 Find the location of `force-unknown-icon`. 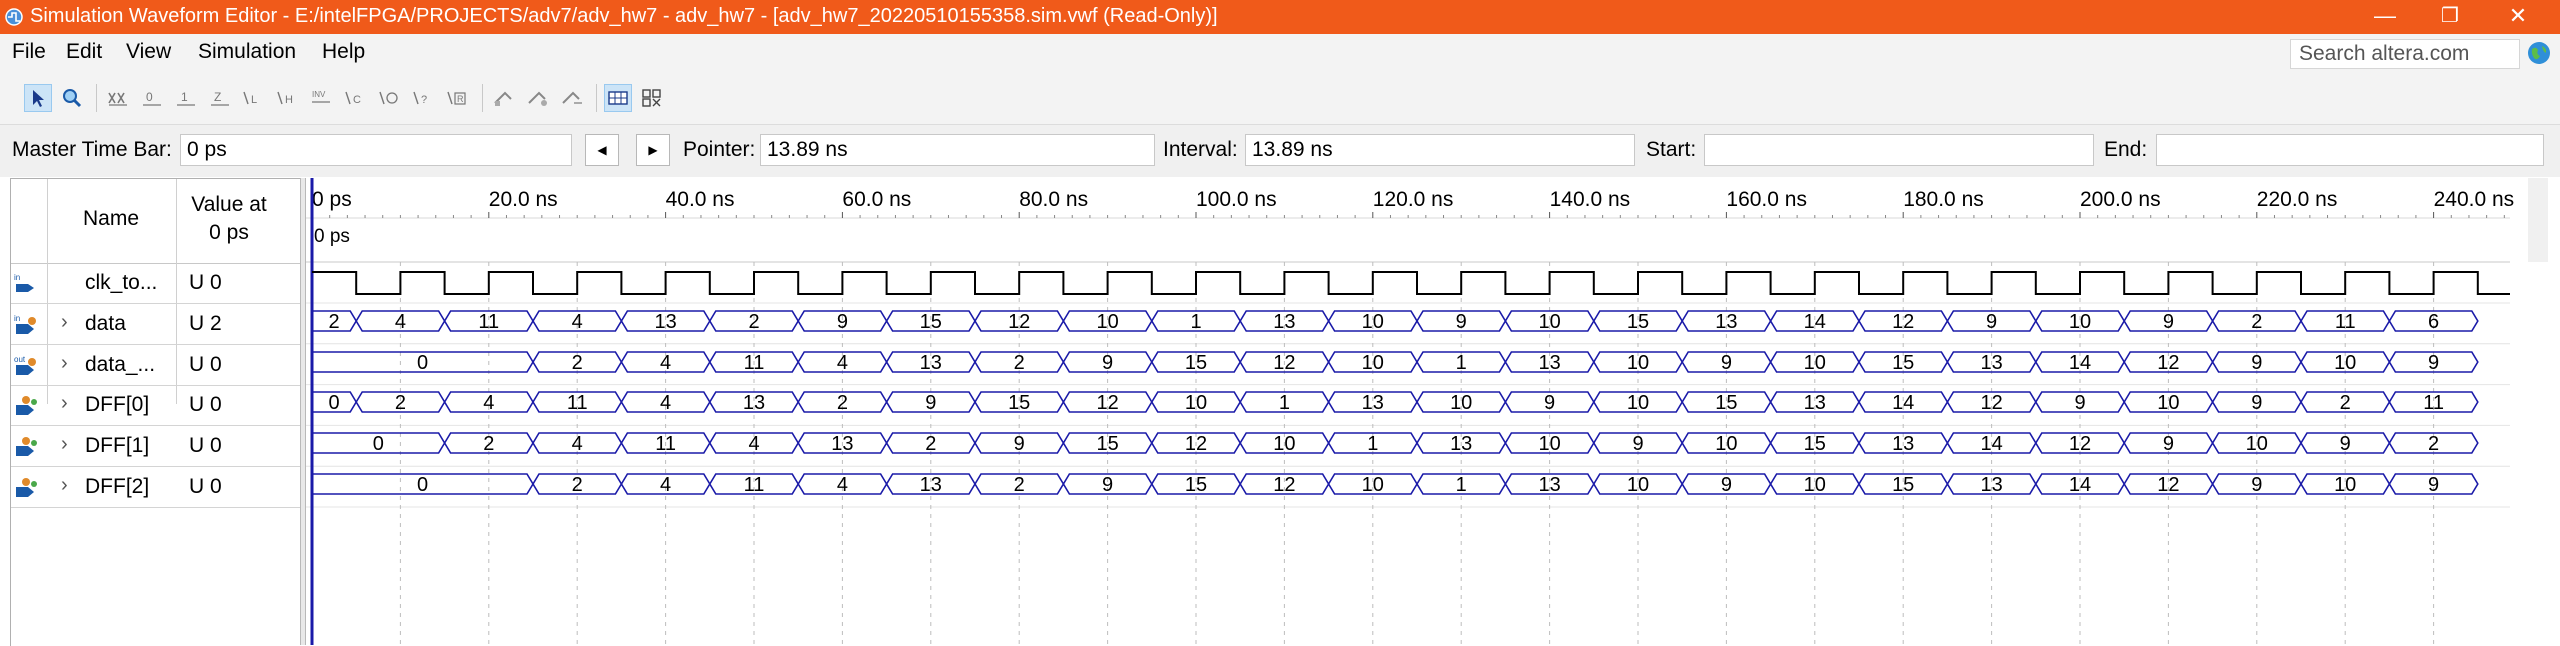

force-unknown-icon is located at coordinates (117, 99).